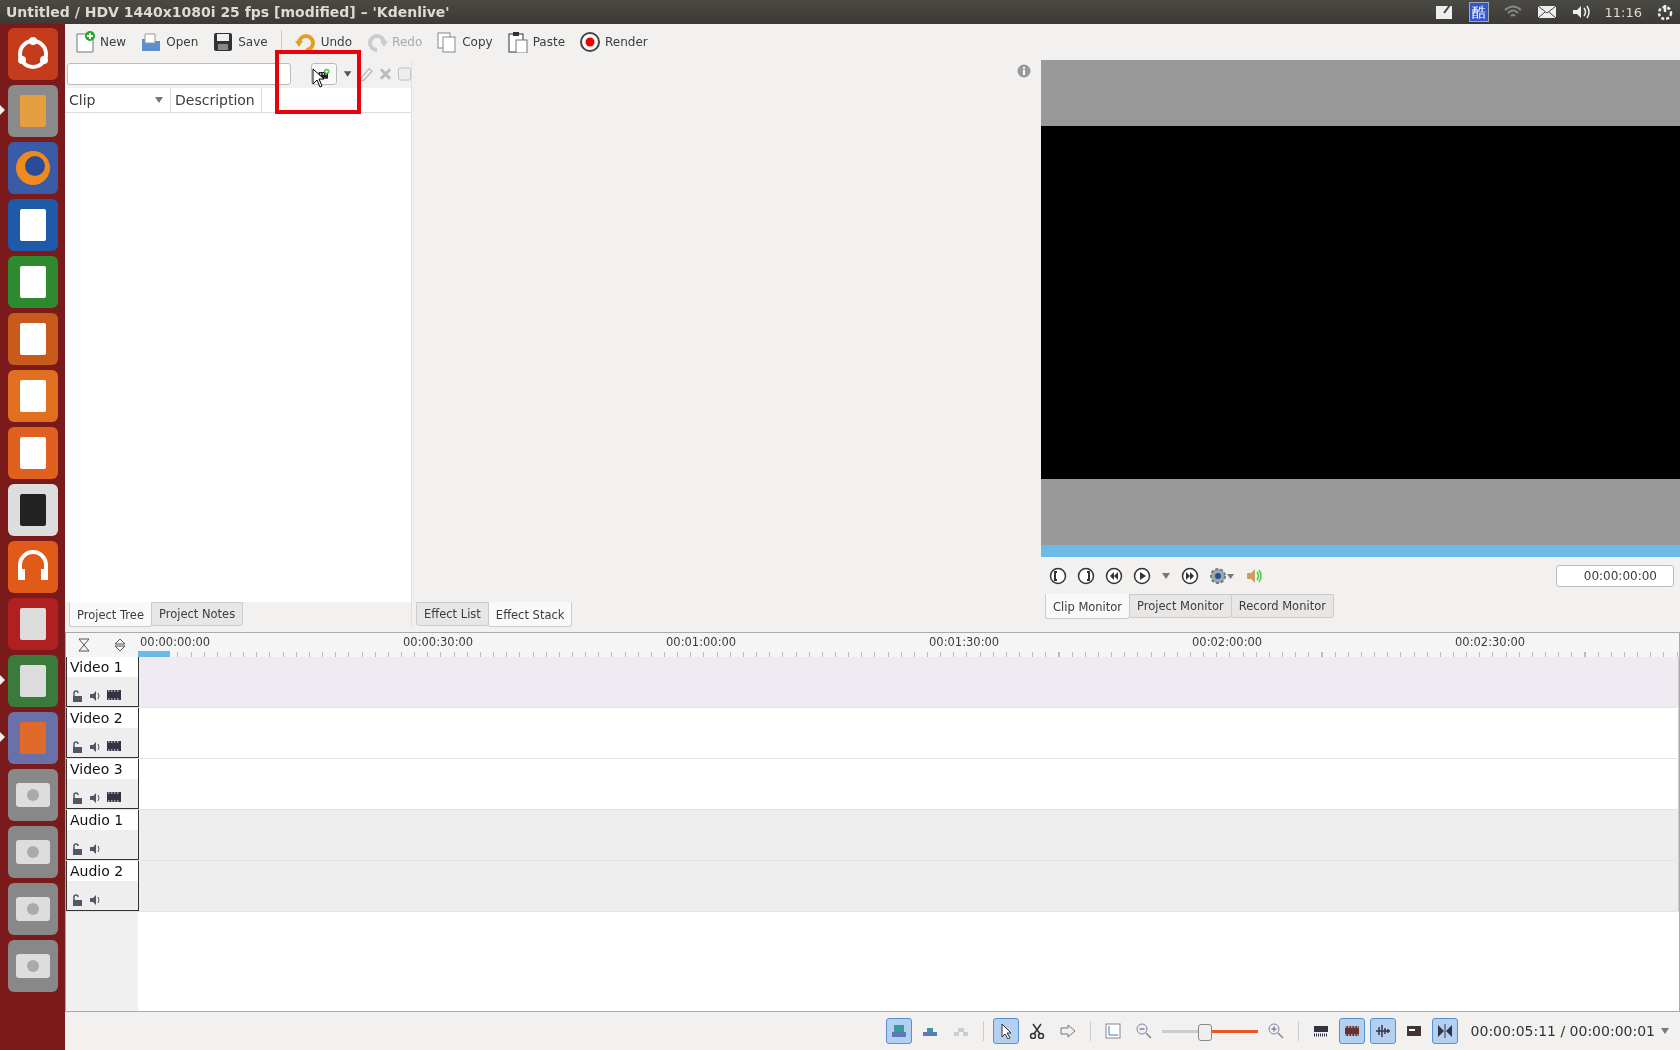 The height and width of the screenshot is (1050, 1680). I want to click on ruler-label: 00:02:30:00, so click(1490, 642).